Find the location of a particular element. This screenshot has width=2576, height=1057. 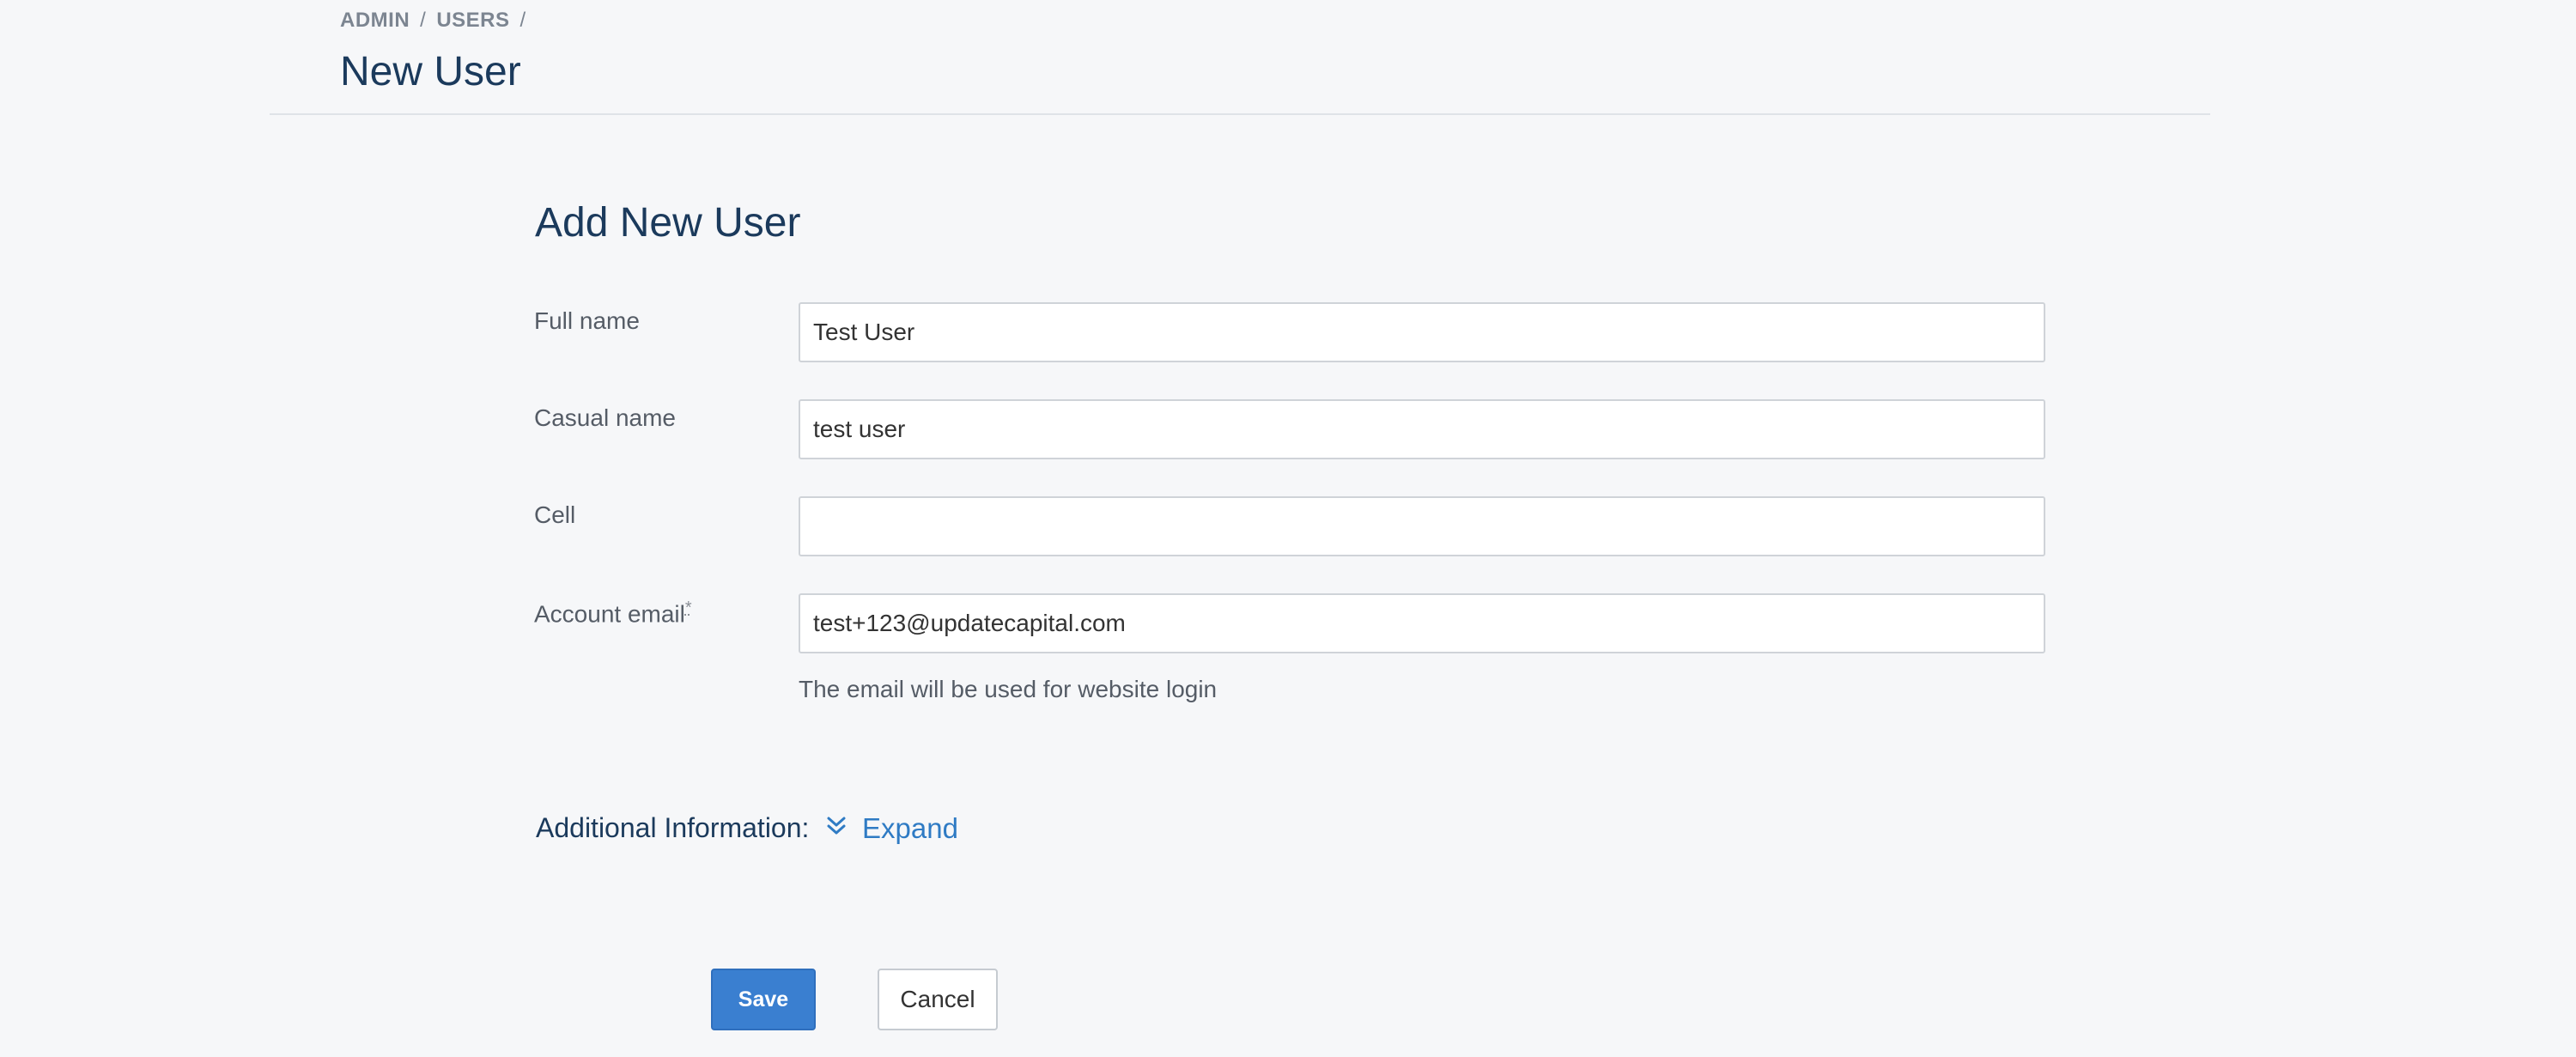

cancel-button: Cancel is located at coordinates (938, 999).